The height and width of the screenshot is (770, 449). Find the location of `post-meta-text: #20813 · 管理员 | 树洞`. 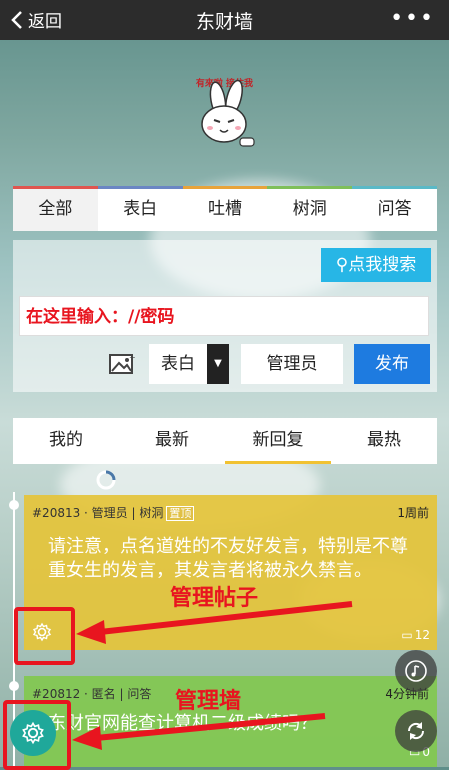

post-meta-text: #20813 · 管理员 | 树洞 is located at coordinates (98, 513).